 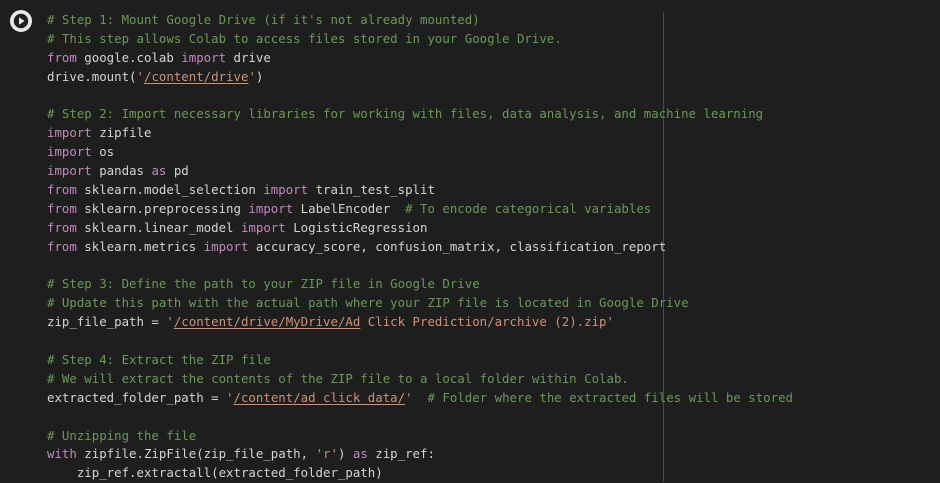 What do you see at coordinates (121, 171) in the screenshot?
I see `code-token-plain: pandas` at bounding box center [121, 171].